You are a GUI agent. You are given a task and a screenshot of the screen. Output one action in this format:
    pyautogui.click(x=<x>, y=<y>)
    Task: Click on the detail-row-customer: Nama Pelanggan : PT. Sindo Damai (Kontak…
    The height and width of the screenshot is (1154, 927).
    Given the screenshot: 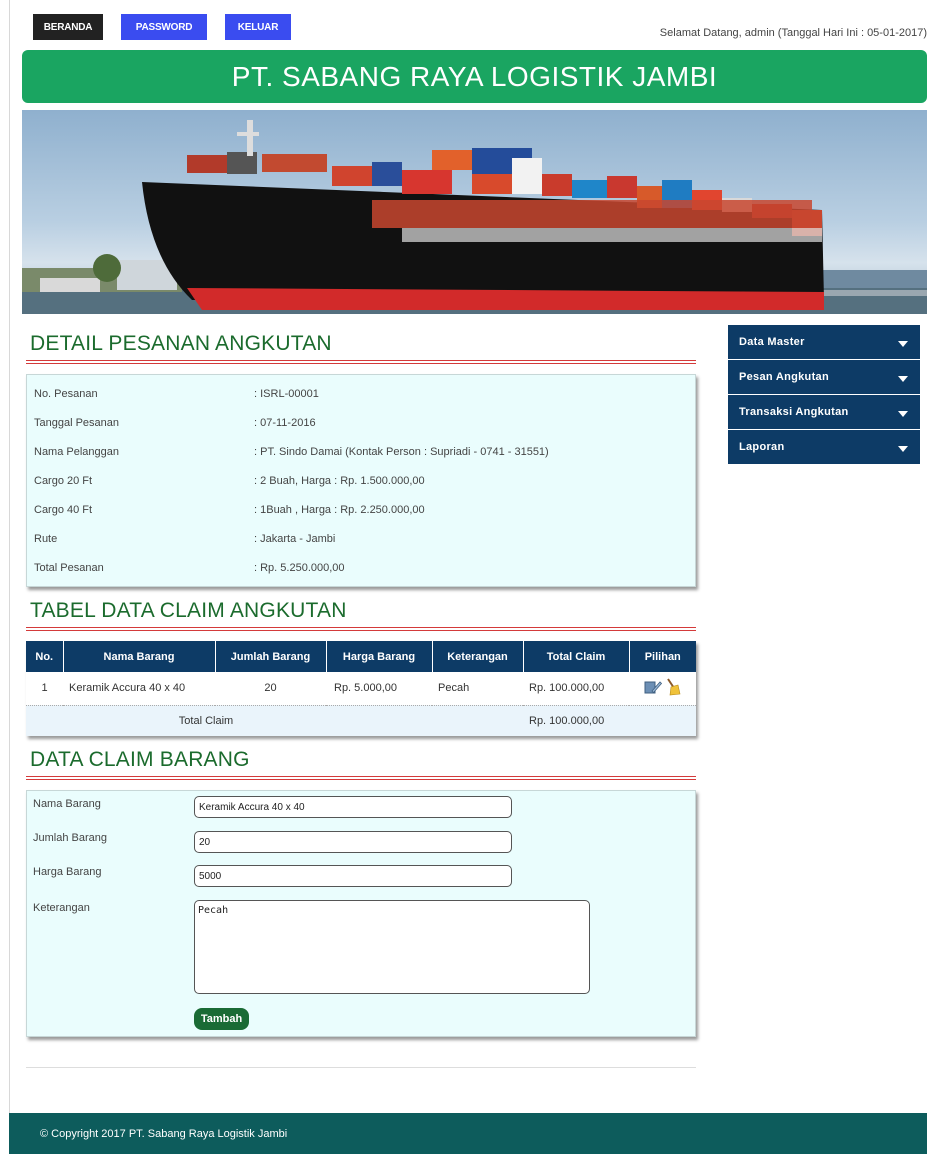 What is the action you would take?
    pyautogui.click(x=361, y=451)
    